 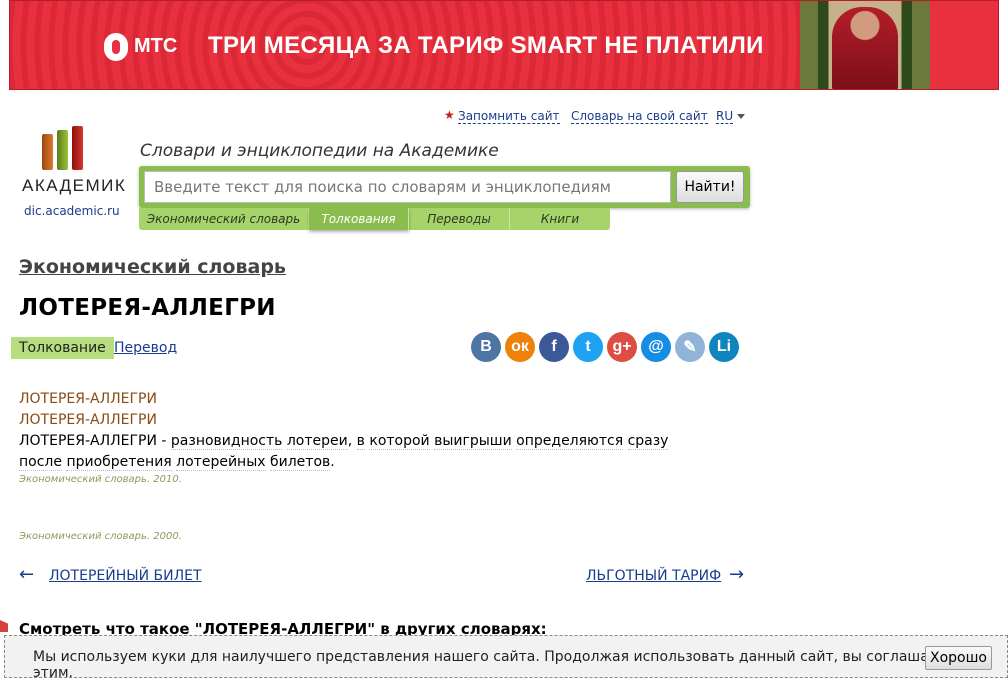 What do you see at coordinates (958, 658) in the screenshot?
I see `cookie-accept-button: Хорошо` at bounding box center [958, 658].